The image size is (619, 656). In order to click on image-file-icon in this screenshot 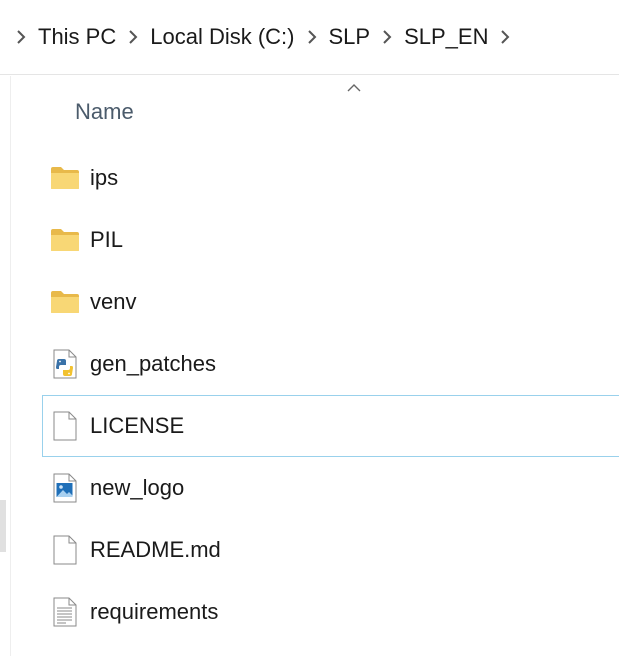, I will do `click(65, 488)`.